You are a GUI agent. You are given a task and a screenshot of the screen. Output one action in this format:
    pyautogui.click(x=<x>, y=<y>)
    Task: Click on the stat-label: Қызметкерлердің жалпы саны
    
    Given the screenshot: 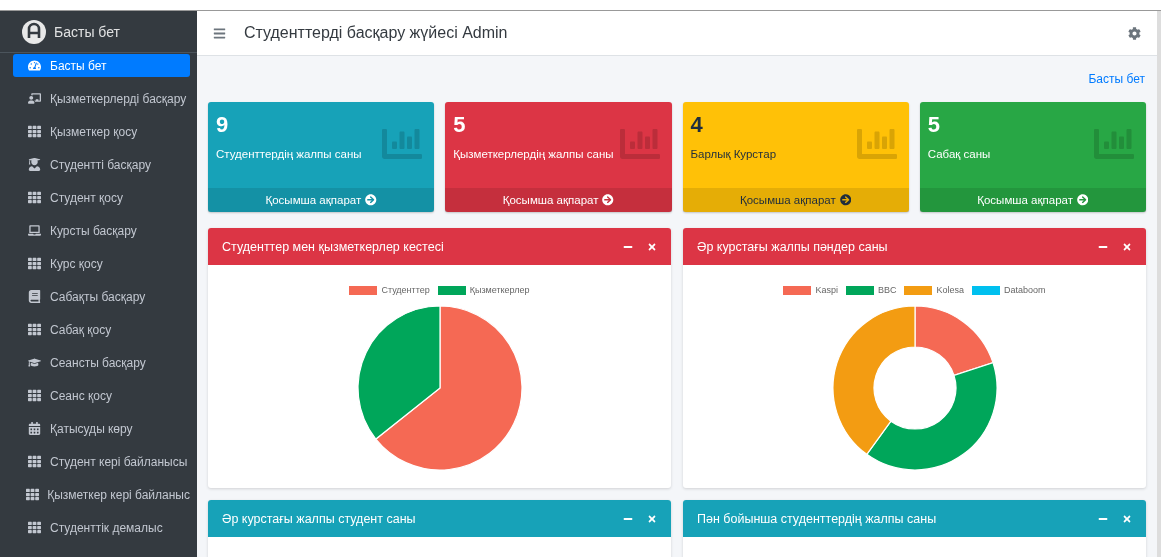 What is the action you would take?
    pyautogui.click(x=533, y=154)
    